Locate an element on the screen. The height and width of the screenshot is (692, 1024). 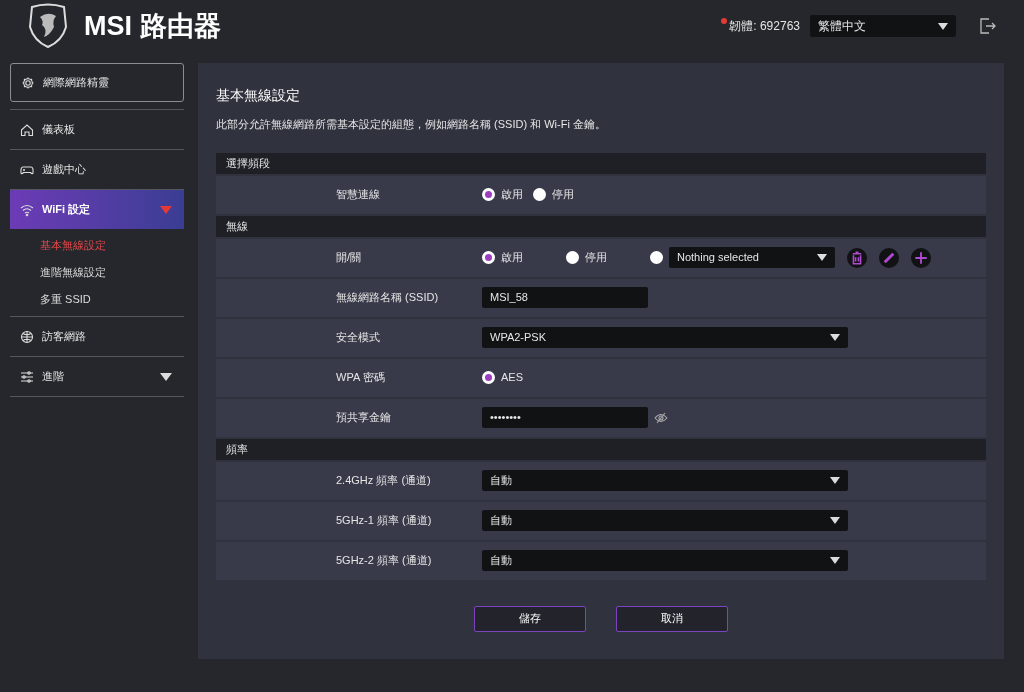
field-label: 無線網路名稱 (SSID) is located at coordinates (387, 298).